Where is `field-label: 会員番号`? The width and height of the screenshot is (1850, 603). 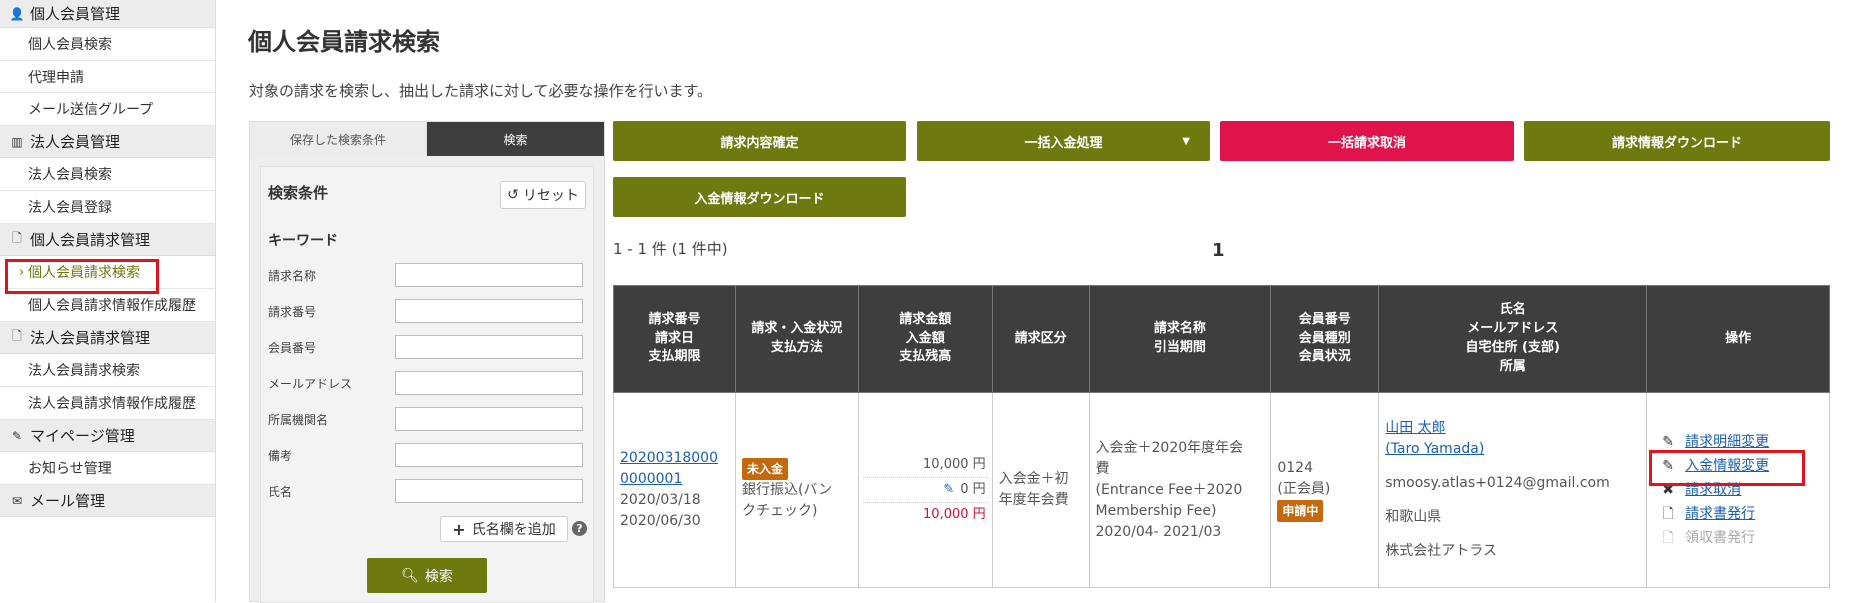
field-label: 会員番号 is located at coordinates (292, 347).